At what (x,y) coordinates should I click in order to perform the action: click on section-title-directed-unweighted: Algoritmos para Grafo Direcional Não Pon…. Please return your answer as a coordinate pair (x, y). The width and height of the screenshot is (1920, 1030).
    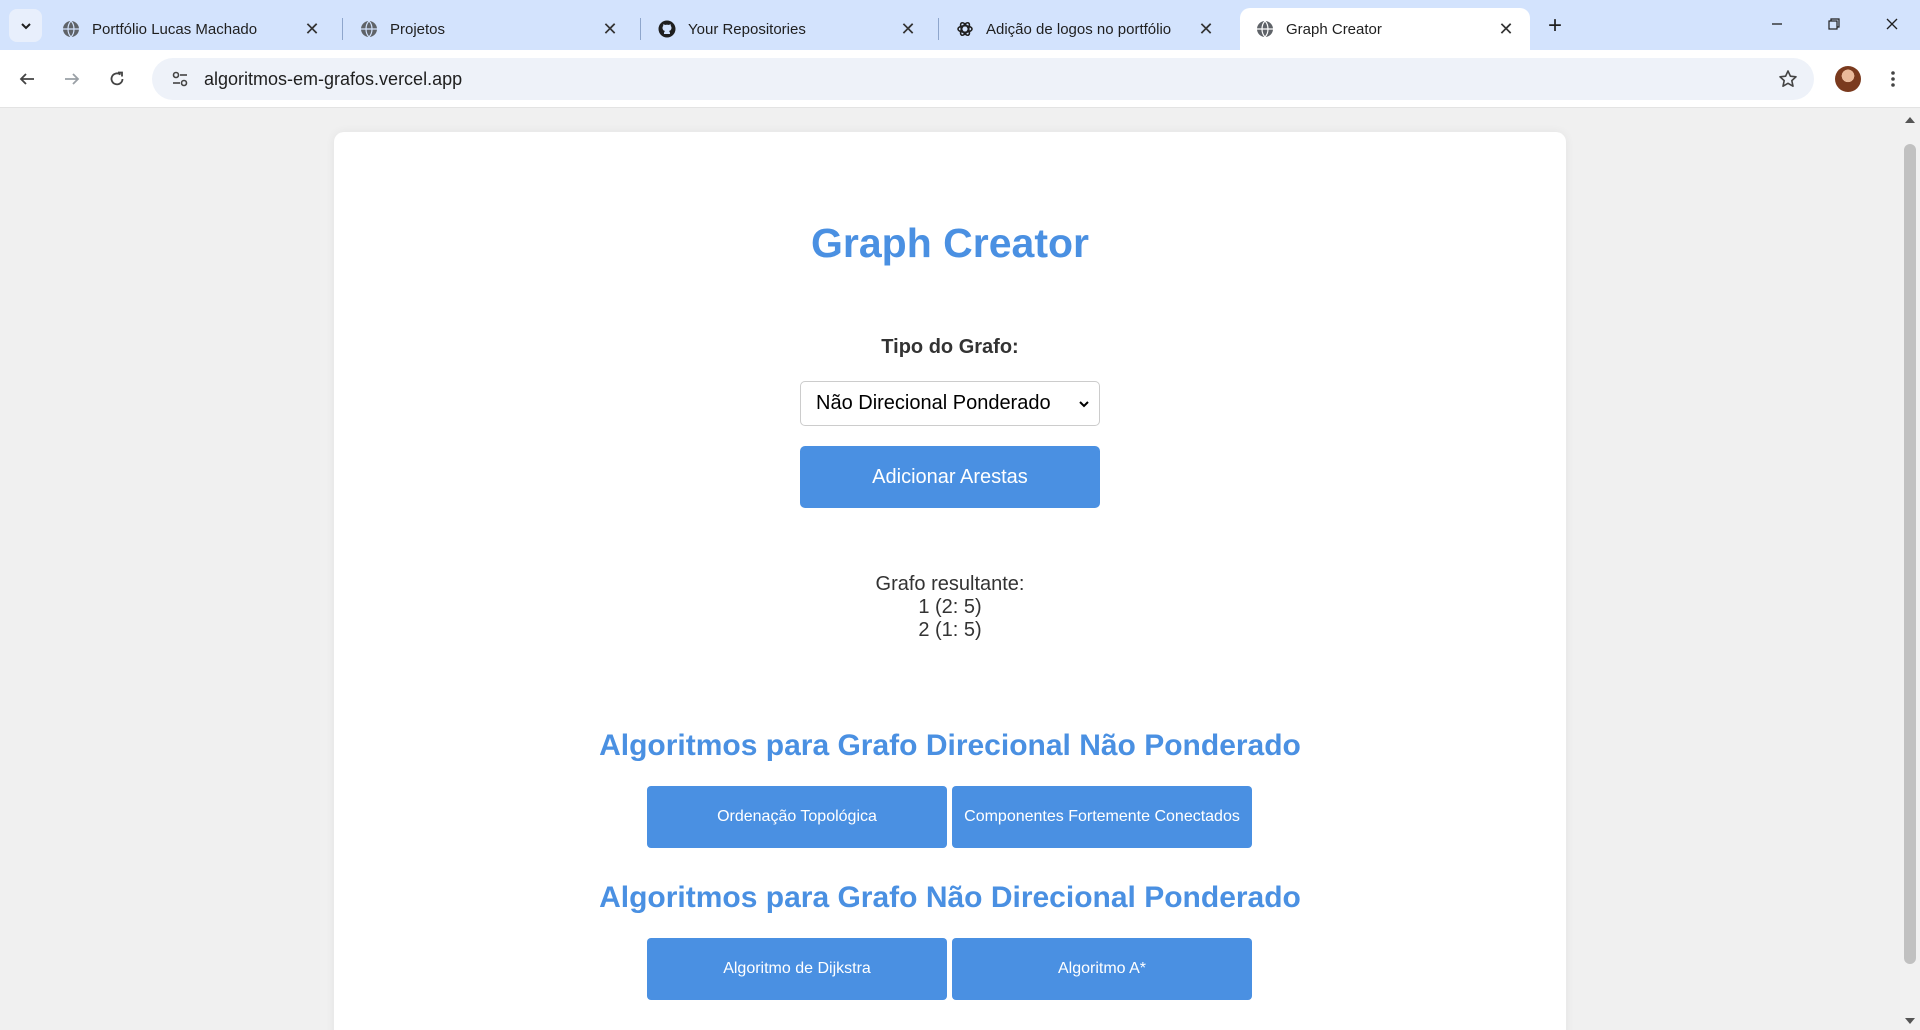
    Looking at the image, I should click on (950, 745).